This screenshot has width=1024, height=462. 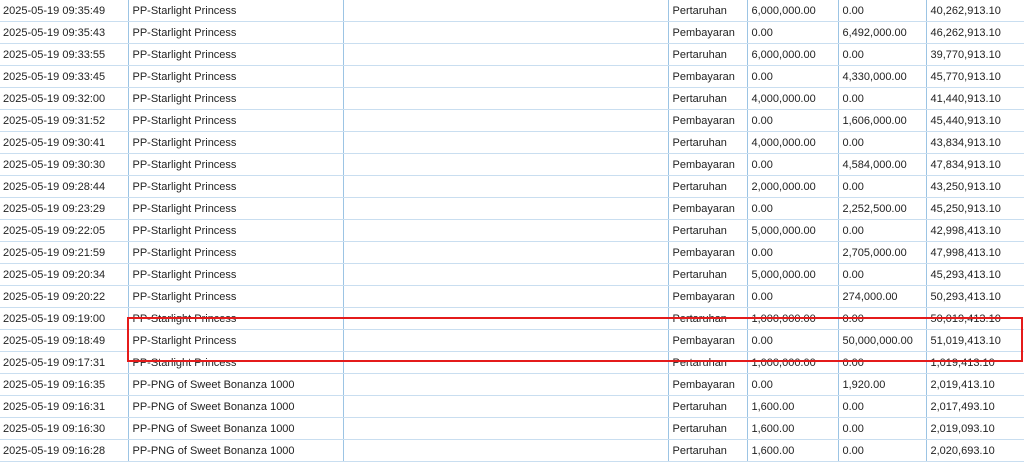 I want to click on bet-amount-cell: 4,000,000.00, so click(x=792, y=98).